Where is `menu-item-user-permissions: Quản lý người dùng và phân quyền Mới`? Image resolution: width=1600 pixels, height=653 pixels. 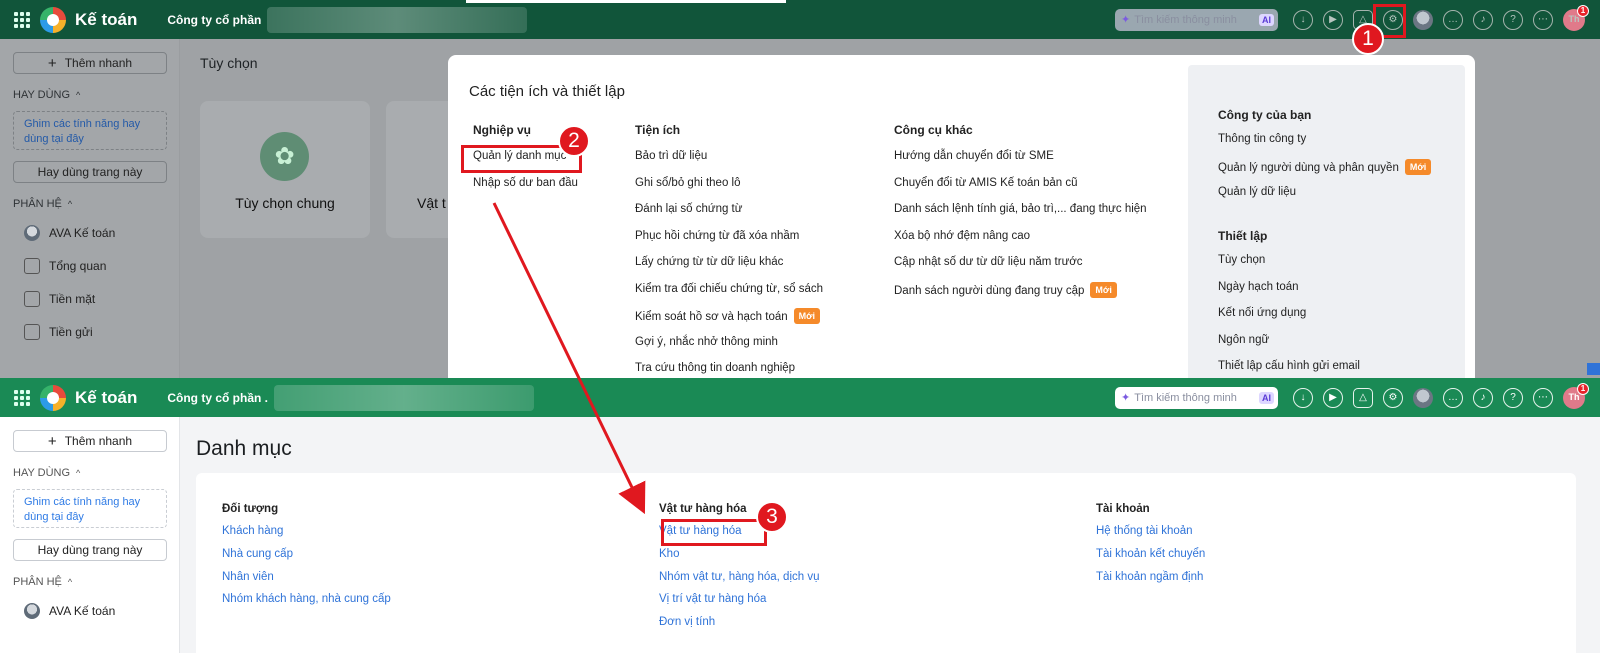
menu-item-user-permissions: Quản lý người dùng và phân quyền Mới is located at coordinates (1325, 172).